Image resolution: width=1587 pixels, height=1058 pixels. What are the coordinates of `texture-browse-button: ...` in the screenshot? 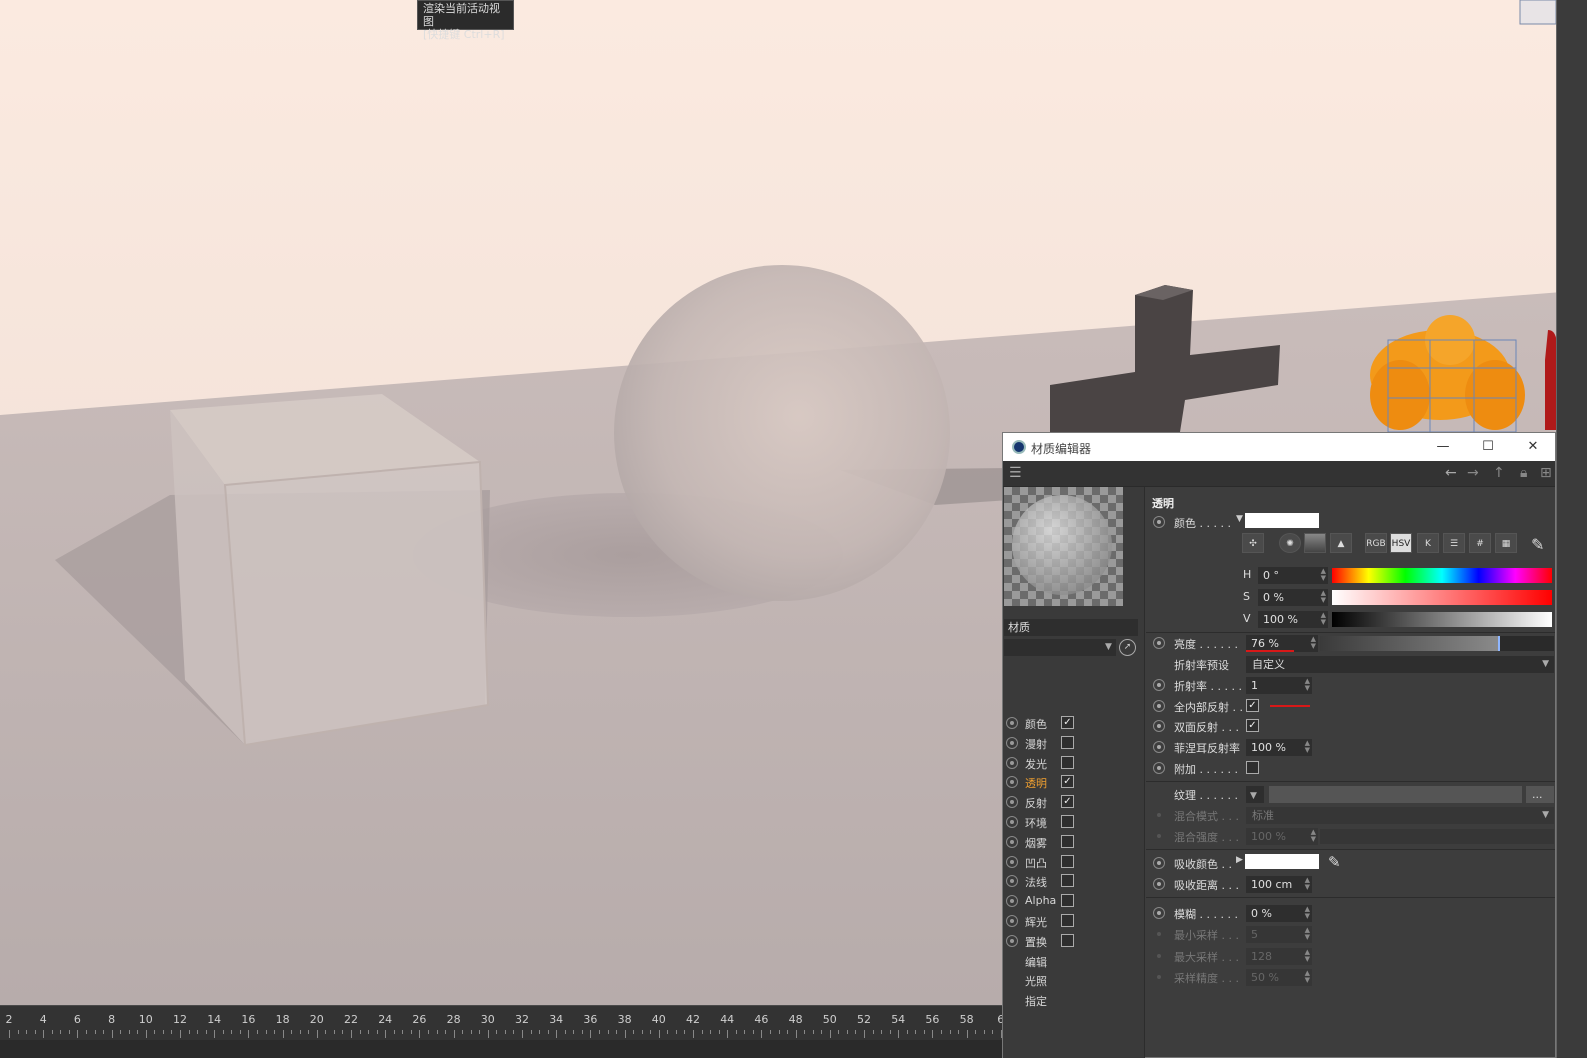 It's located at (1540, 794).